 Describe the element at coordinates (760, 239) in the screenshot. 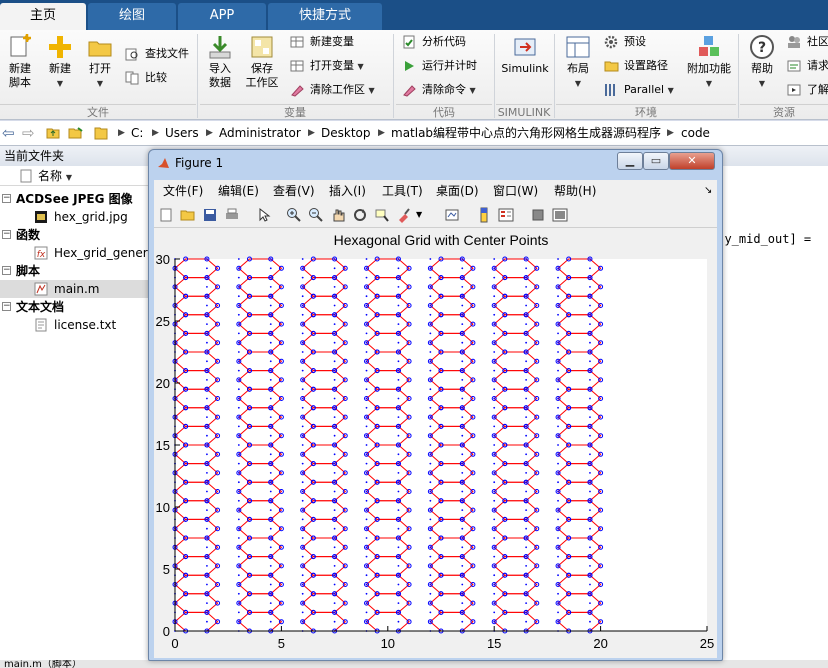

I see `code-line-fragment: t,y_mid_out] =` at that location.